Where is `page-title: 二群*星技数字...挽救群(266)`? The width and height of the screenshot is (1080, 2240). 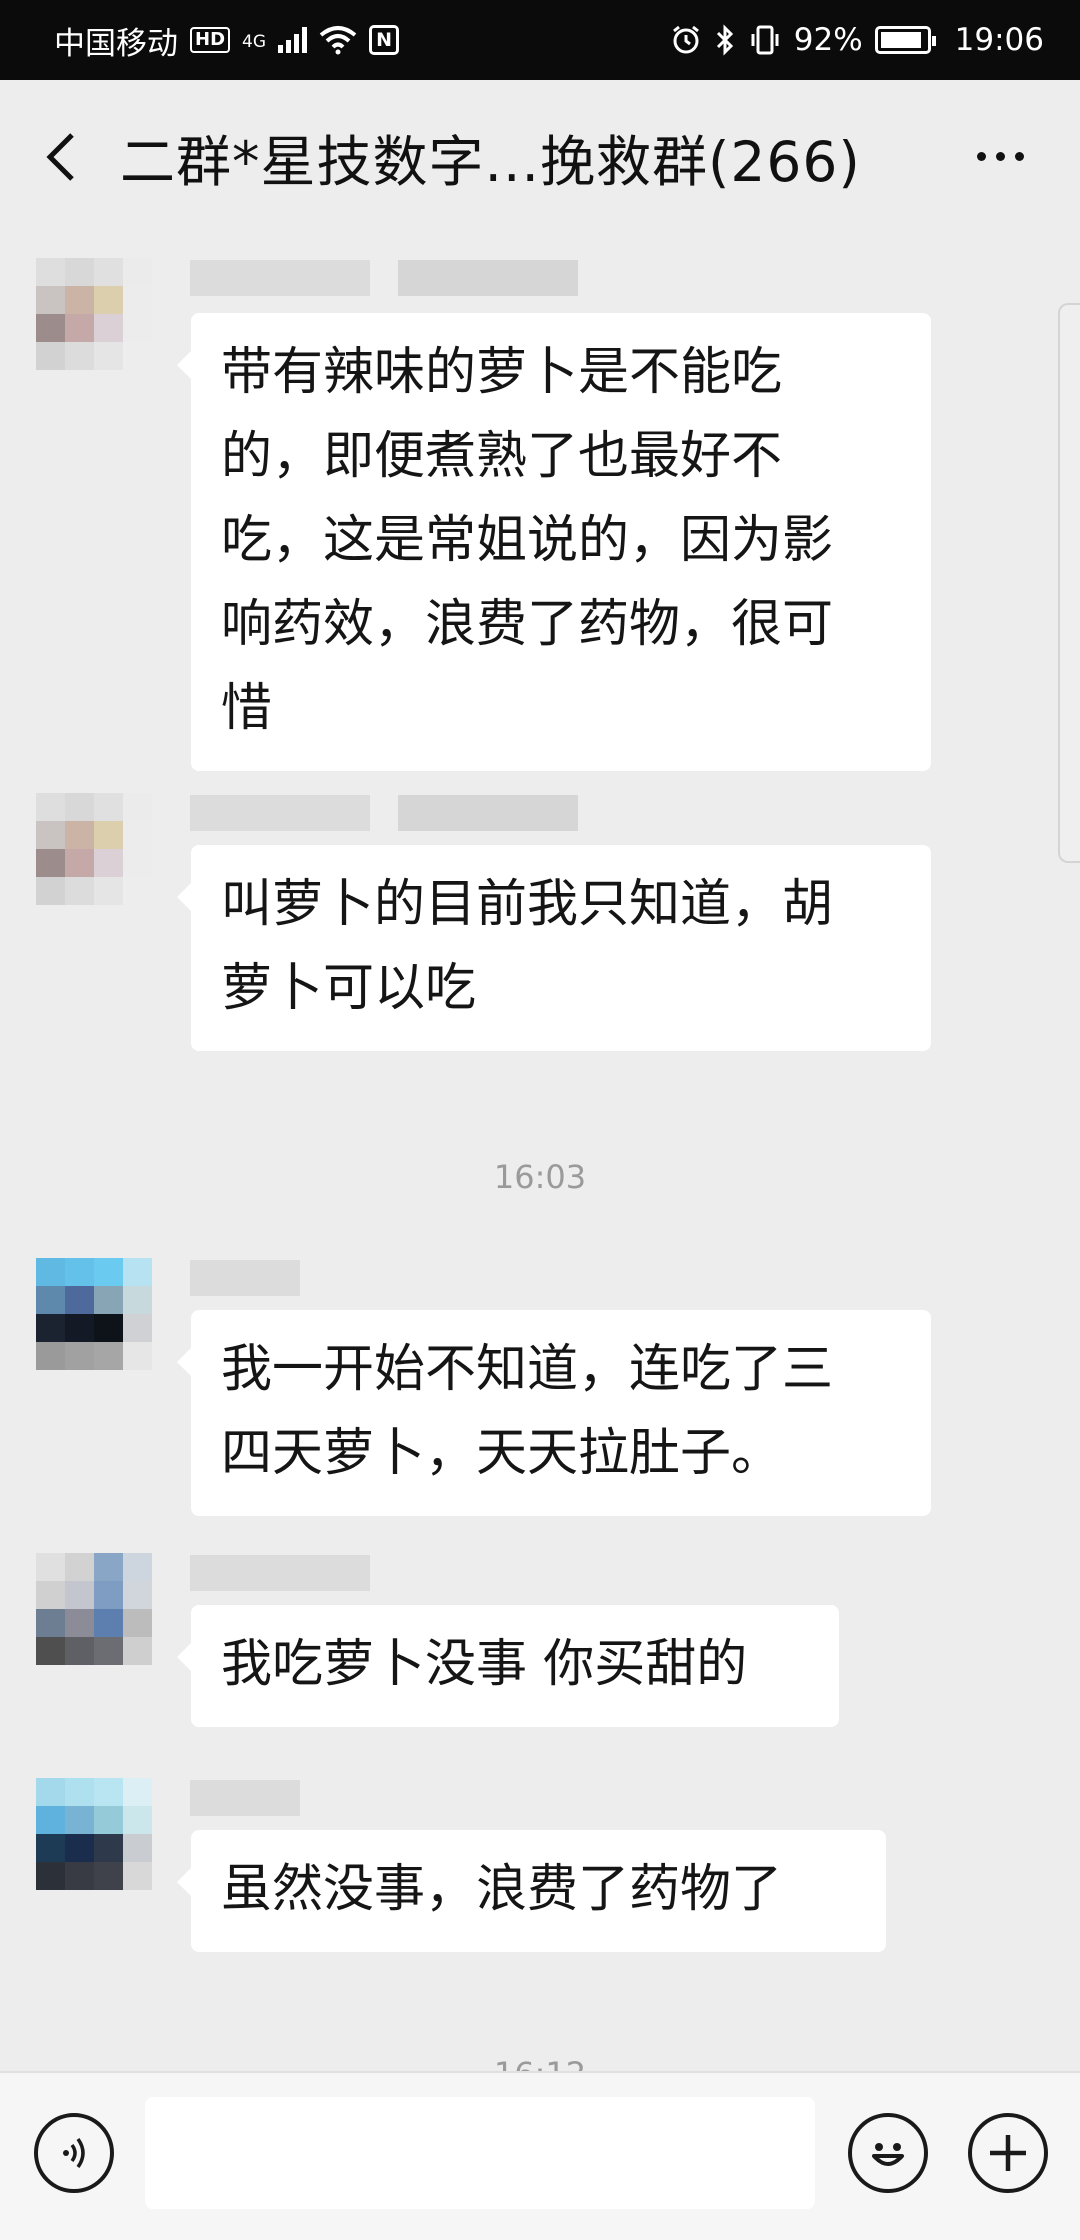 page-title: 二群*星技数字...挽救群(266) is located at coordinates (490, 161).